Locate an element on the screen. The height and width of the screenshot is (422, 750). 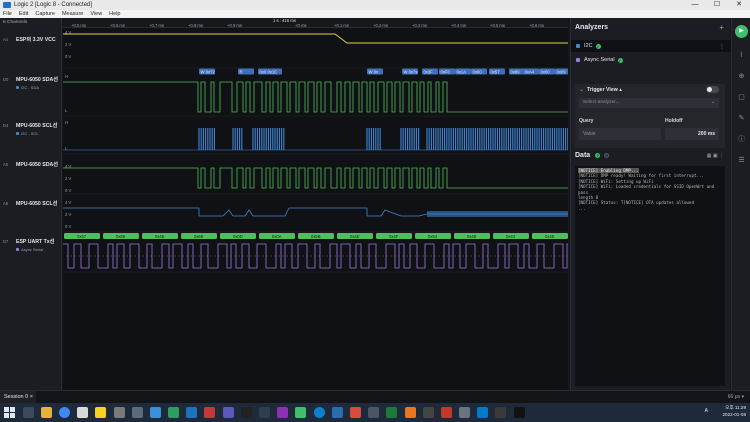
extensions-icon: ▢ is located at coordinates (741, 97).